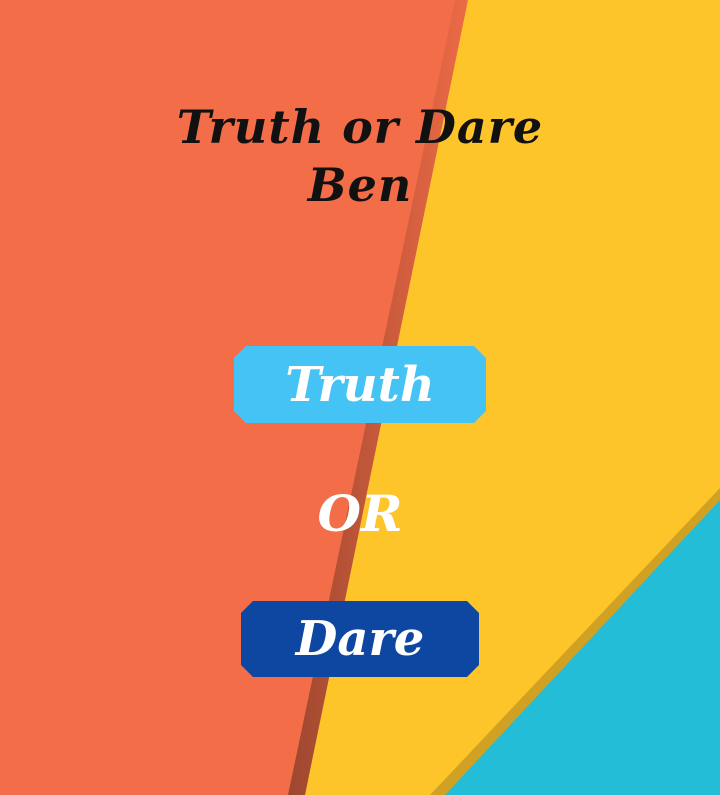 Image resolution: width=720 pixels, height=795 pixels. Describe the element at coordinates (360, 127) in the screenshot. I see `title-line-game: Truth or Dare` at that location.